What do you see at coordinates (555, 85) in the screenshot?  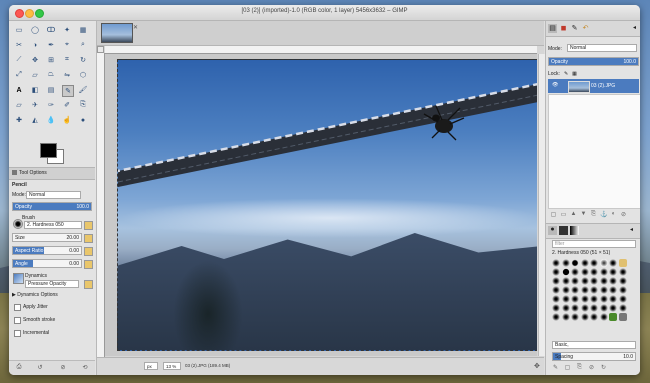 I see `layer-visibility-icon: 👁` at bounding box center [555, 85].